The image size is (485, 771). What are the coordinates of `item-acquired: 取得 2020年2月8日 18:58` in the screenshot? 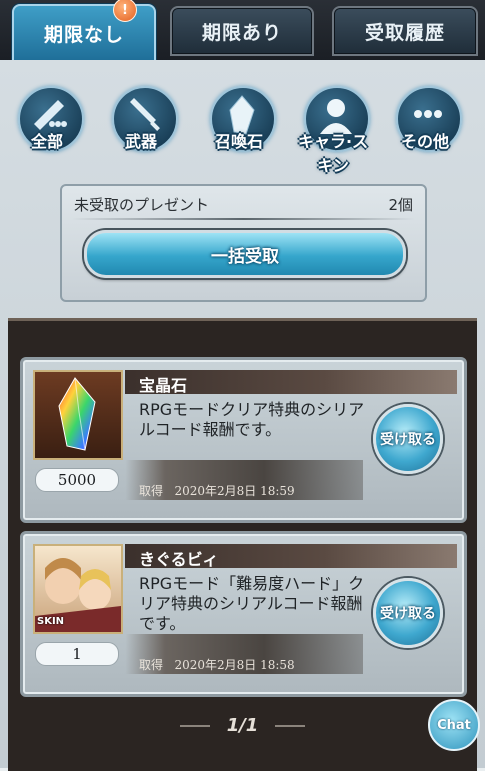 It's located at (217, 664).